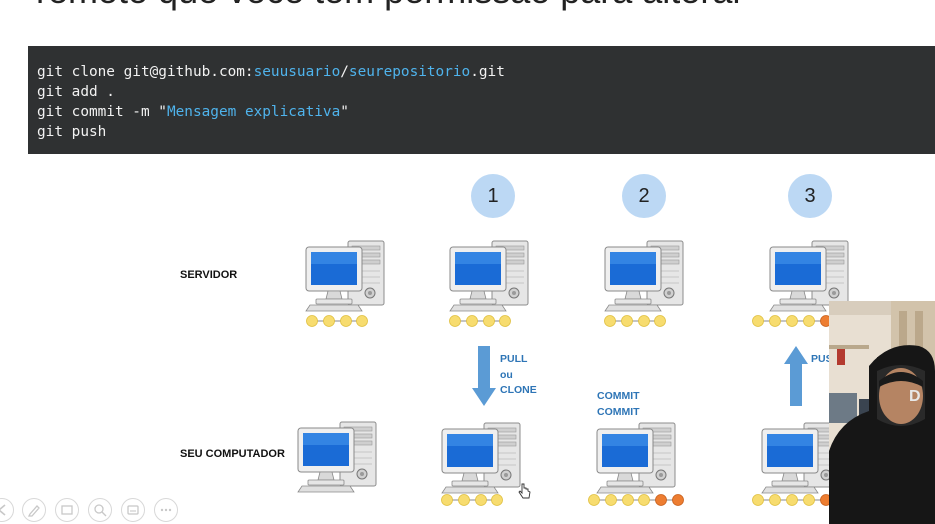 This screenshot has width=935, height=524. I want to click on mouse-cursor-icon, so click(524, 491).